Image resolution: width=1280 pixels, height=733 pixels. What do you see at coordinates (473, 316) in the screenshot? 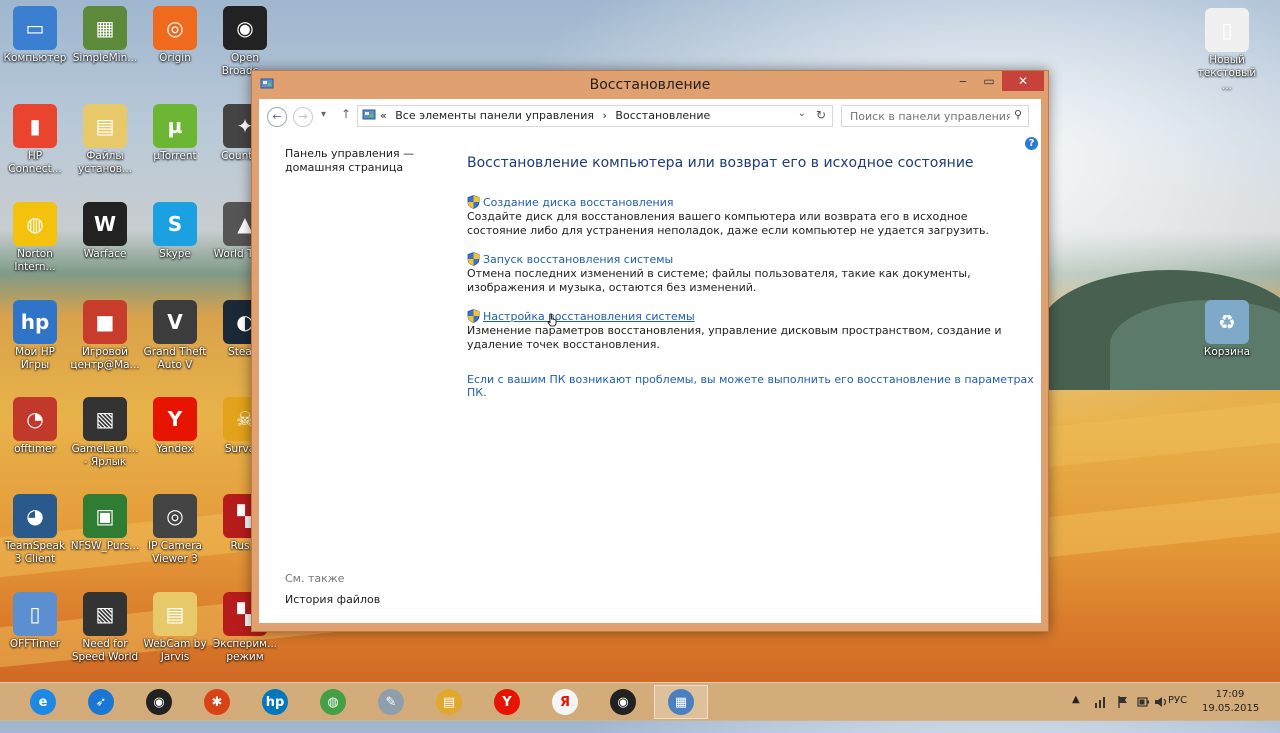
I see `uac-shield-icon` at bounding box center [473, 316].